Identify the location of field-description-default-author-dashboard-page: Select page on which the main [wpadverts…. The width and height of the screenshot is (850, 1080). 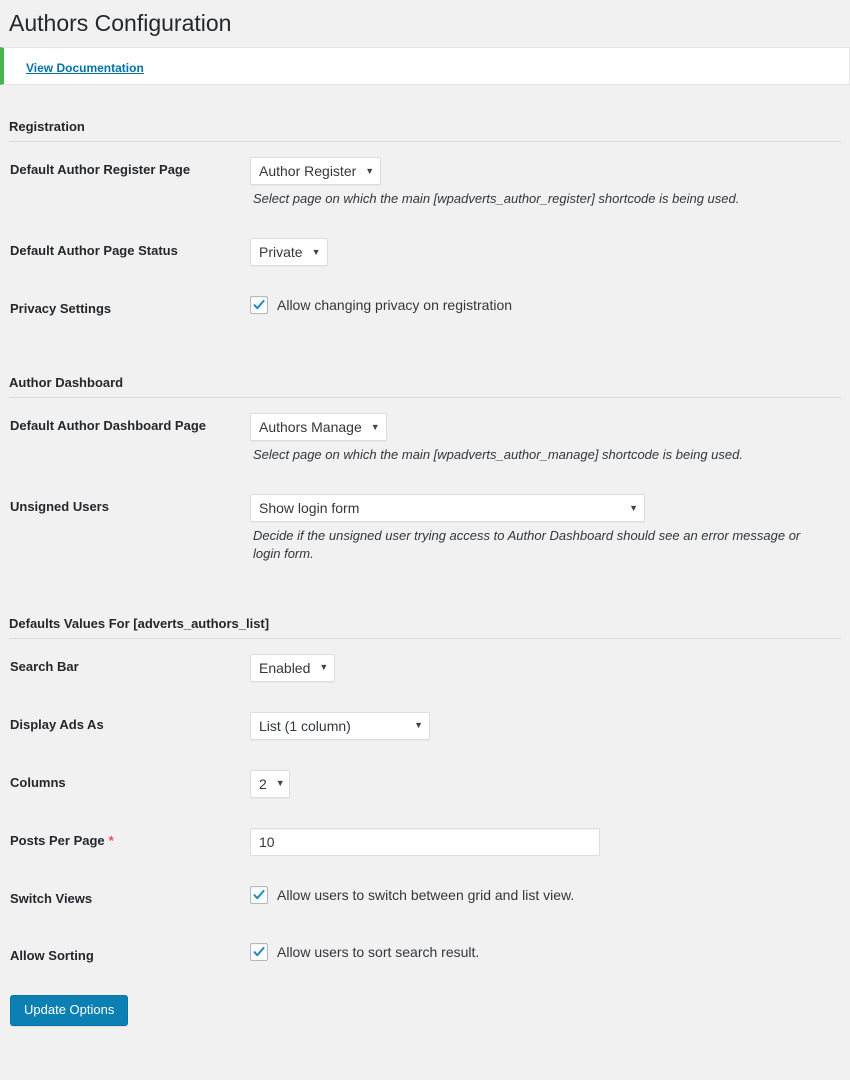
(498, 455).